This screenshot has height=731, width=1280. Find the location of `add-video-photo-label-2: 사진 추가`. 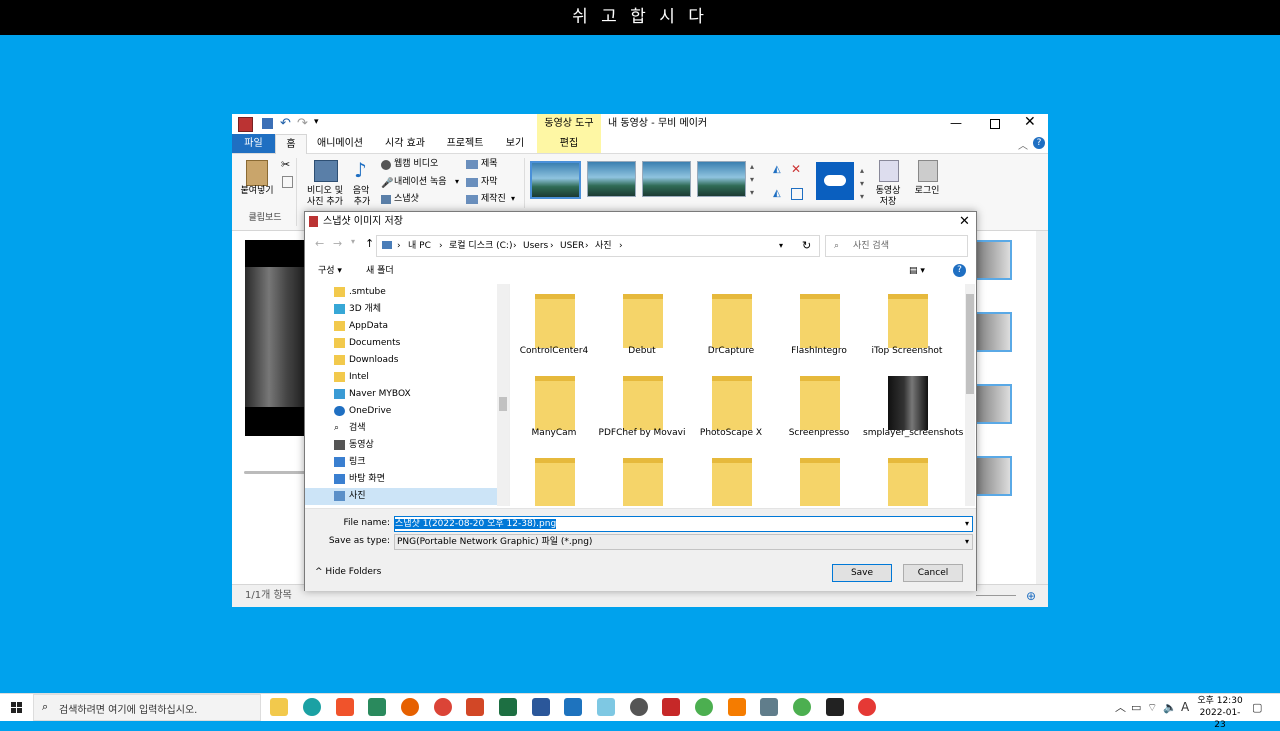

add-video-photo-label-2: 사진 추가 is located at coordinates (325, 202).